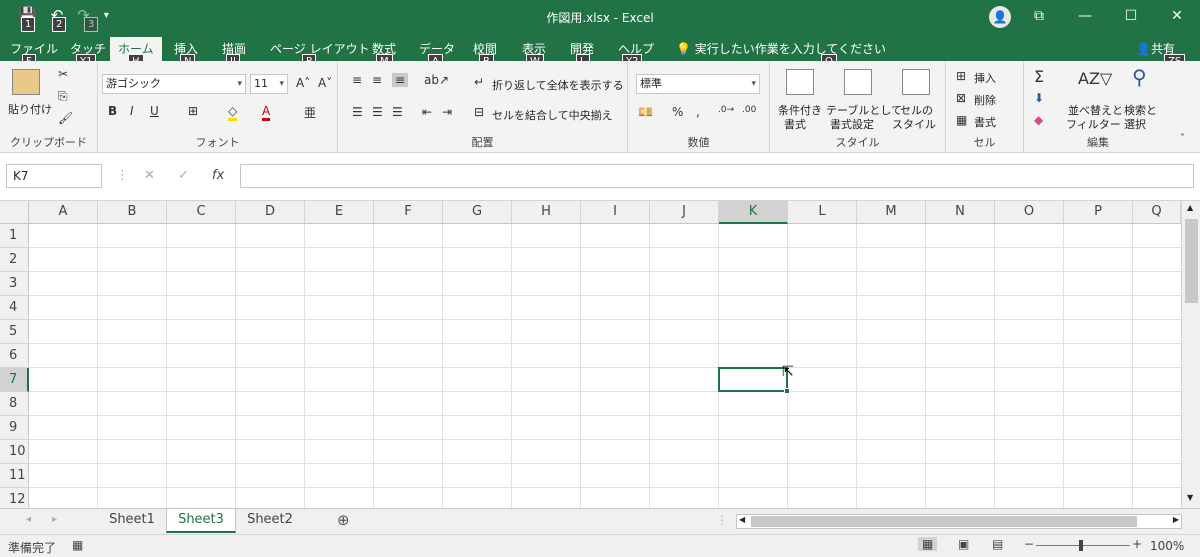  I want to click on column-header: J, so click(684, 212).